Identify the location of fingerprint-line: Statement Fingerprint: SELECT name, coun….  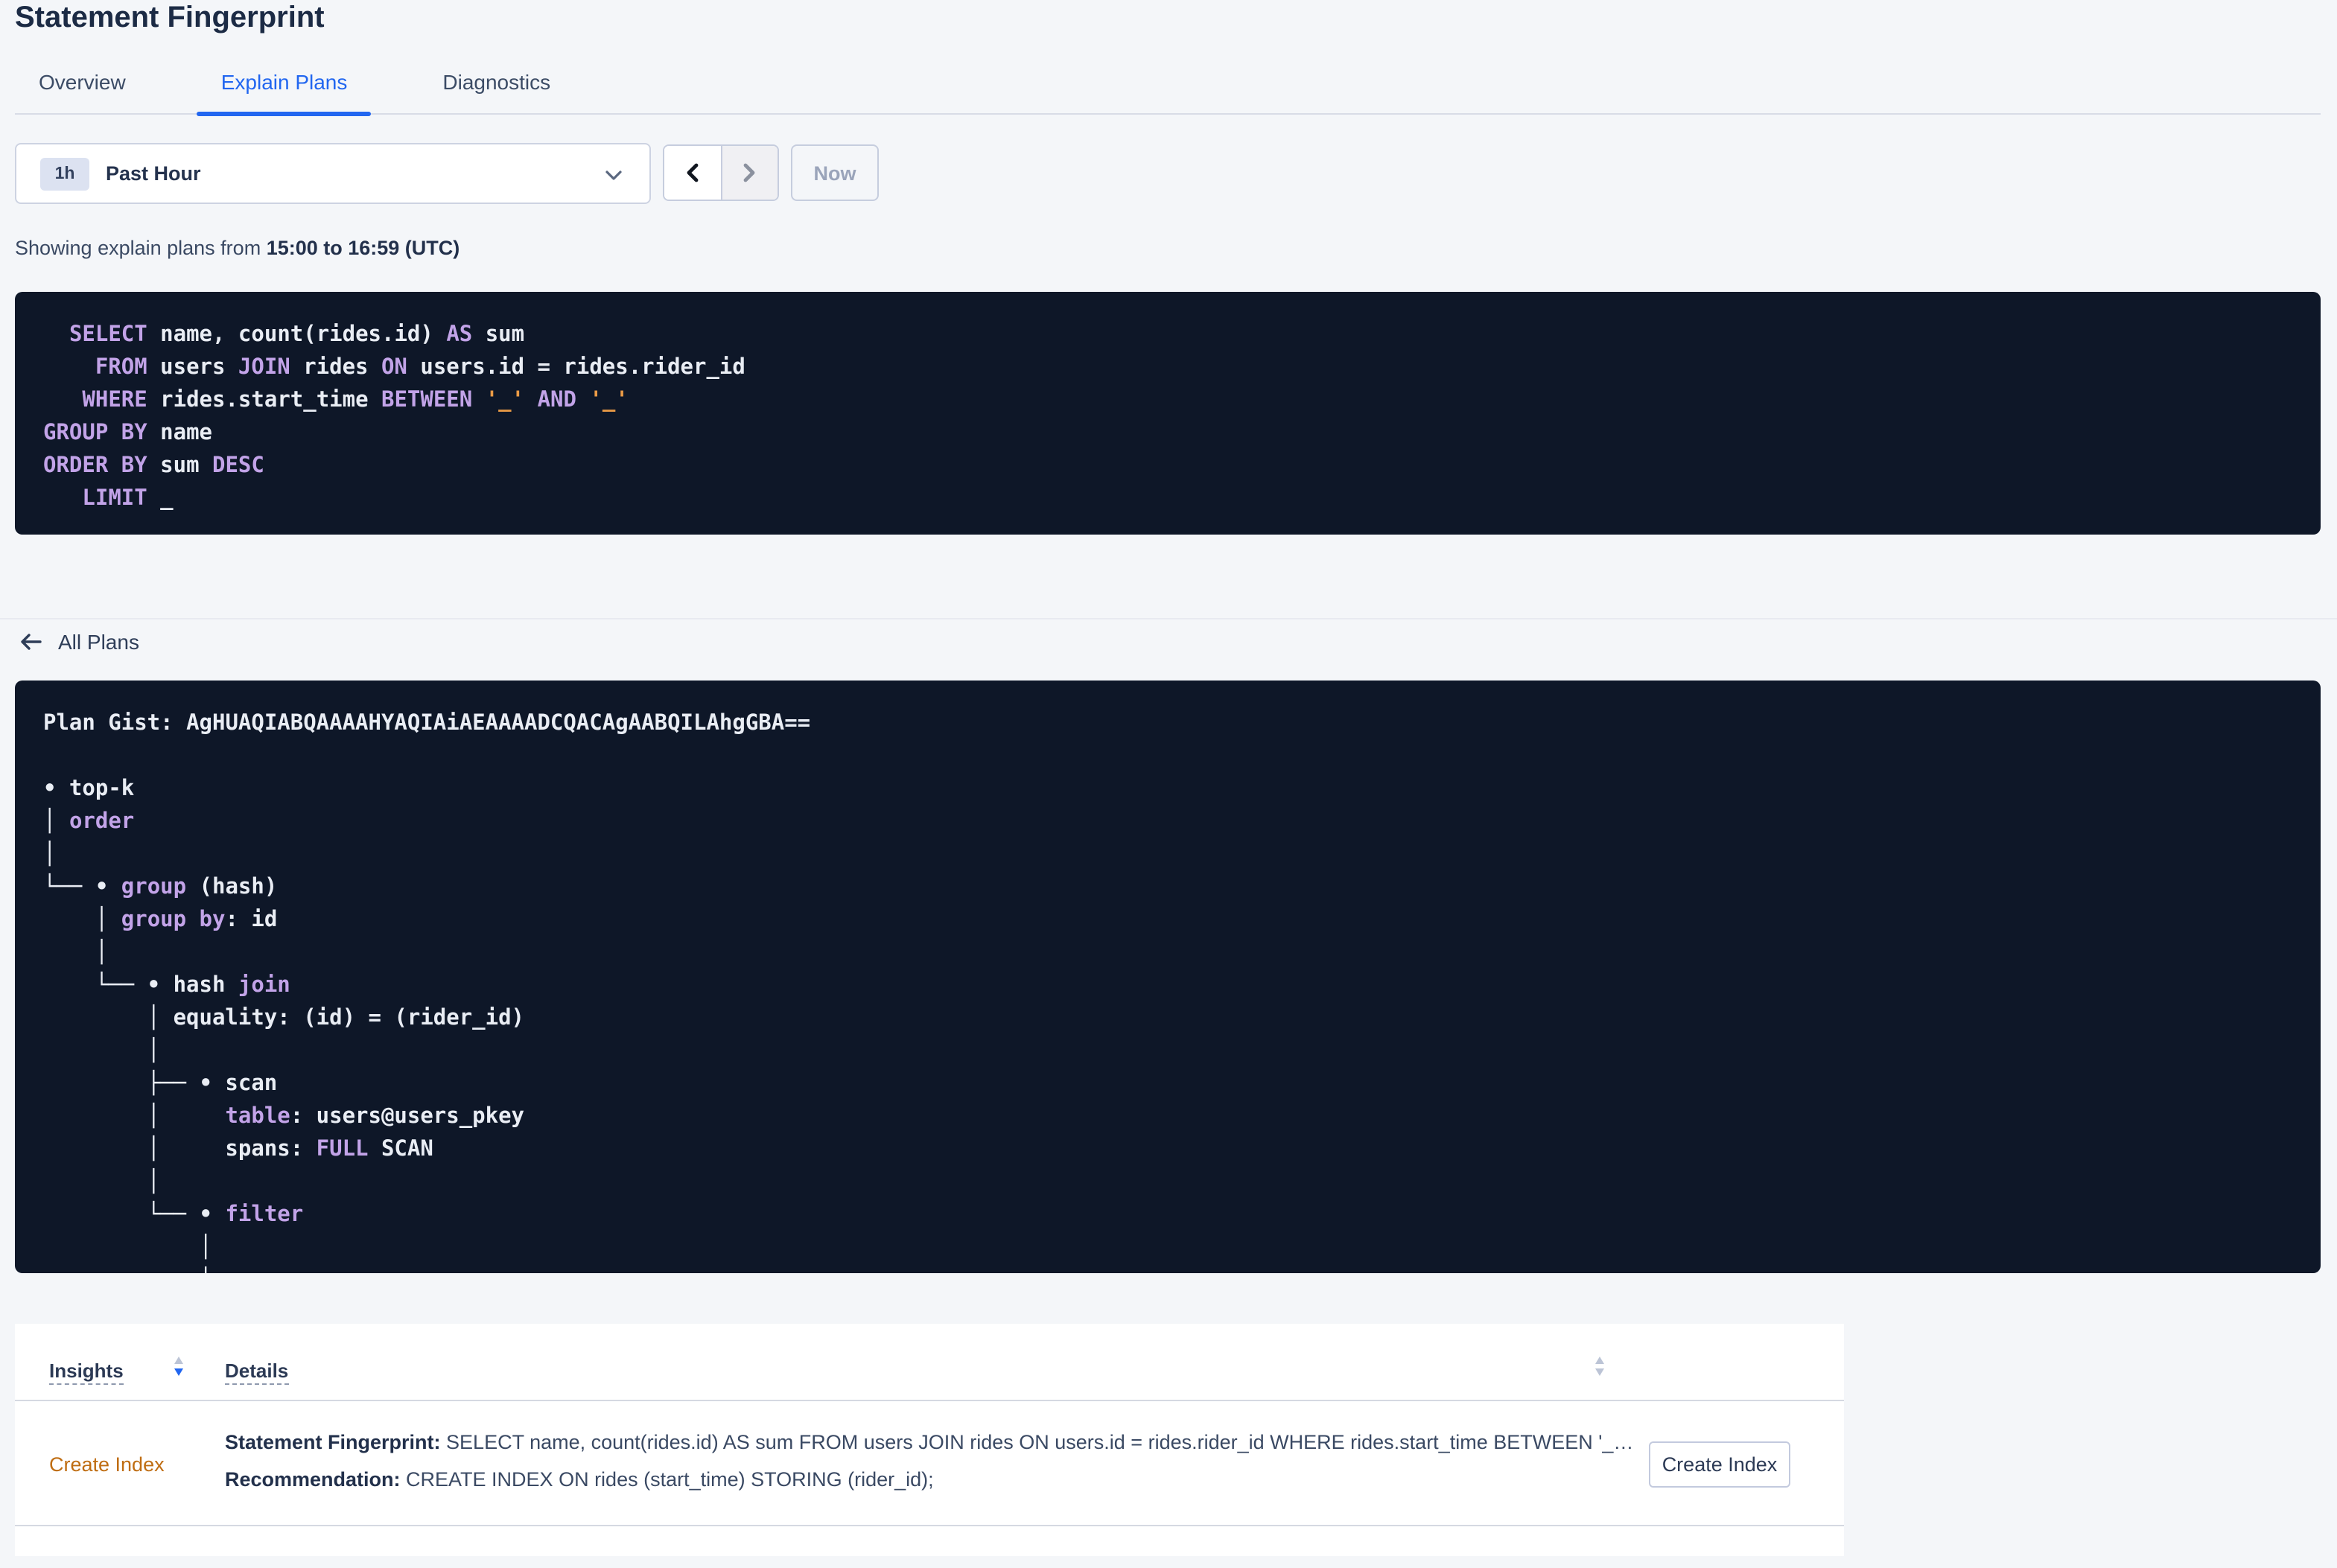
(928, 1442).